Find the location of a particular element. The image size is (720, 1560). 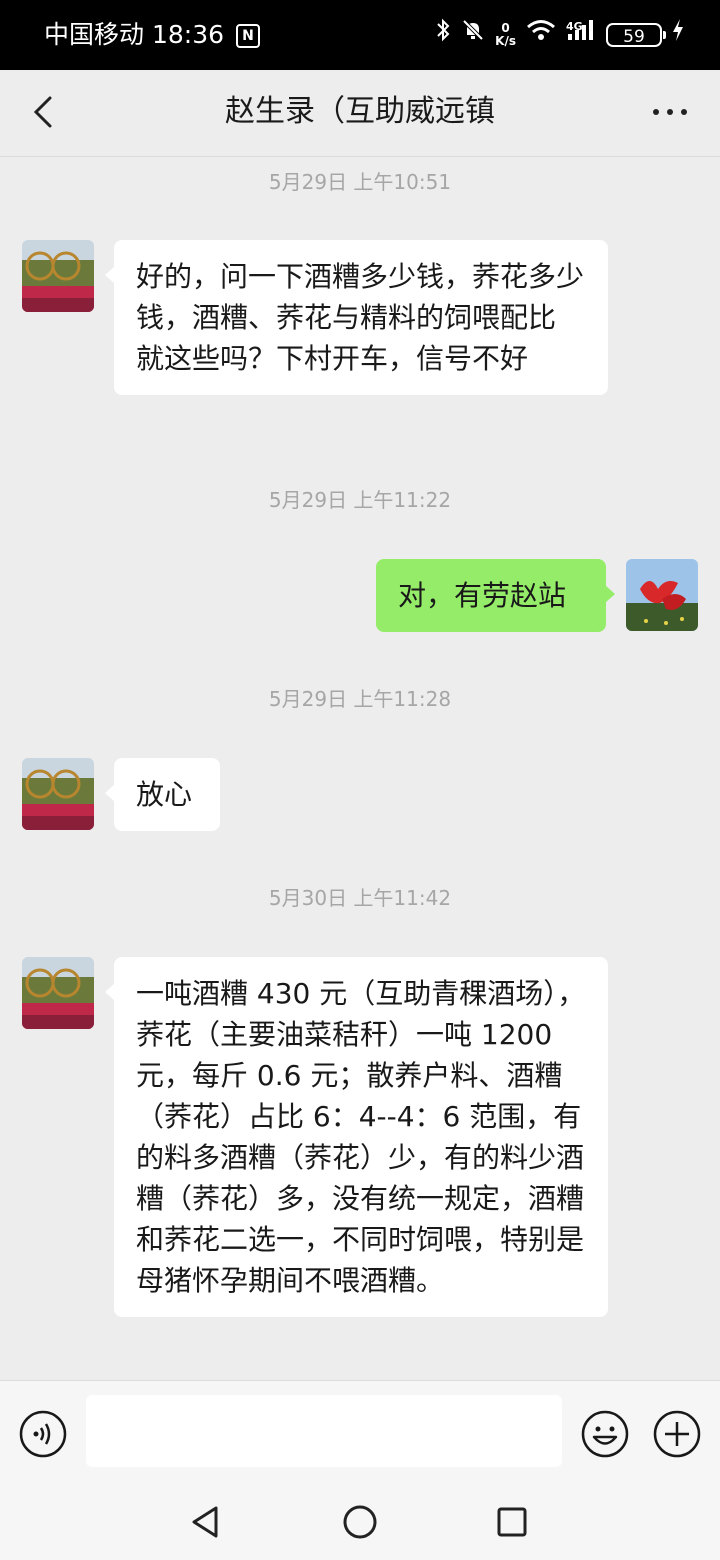

nav-recent-button is located at coordinates (512, 1522).